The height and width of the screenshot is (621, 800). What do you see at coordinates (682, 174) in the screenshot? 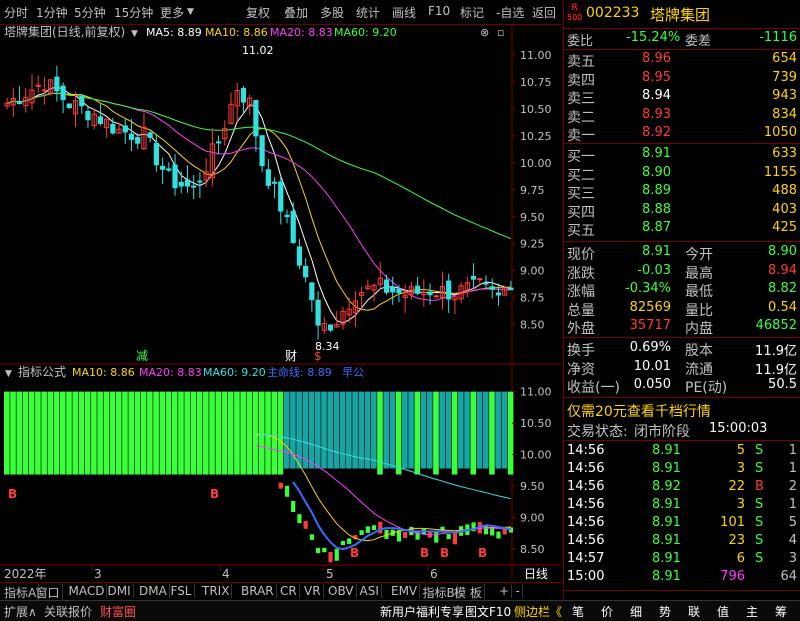
I see `bid-row: 买二 8.90 1155` at bounding box center [682, 174].